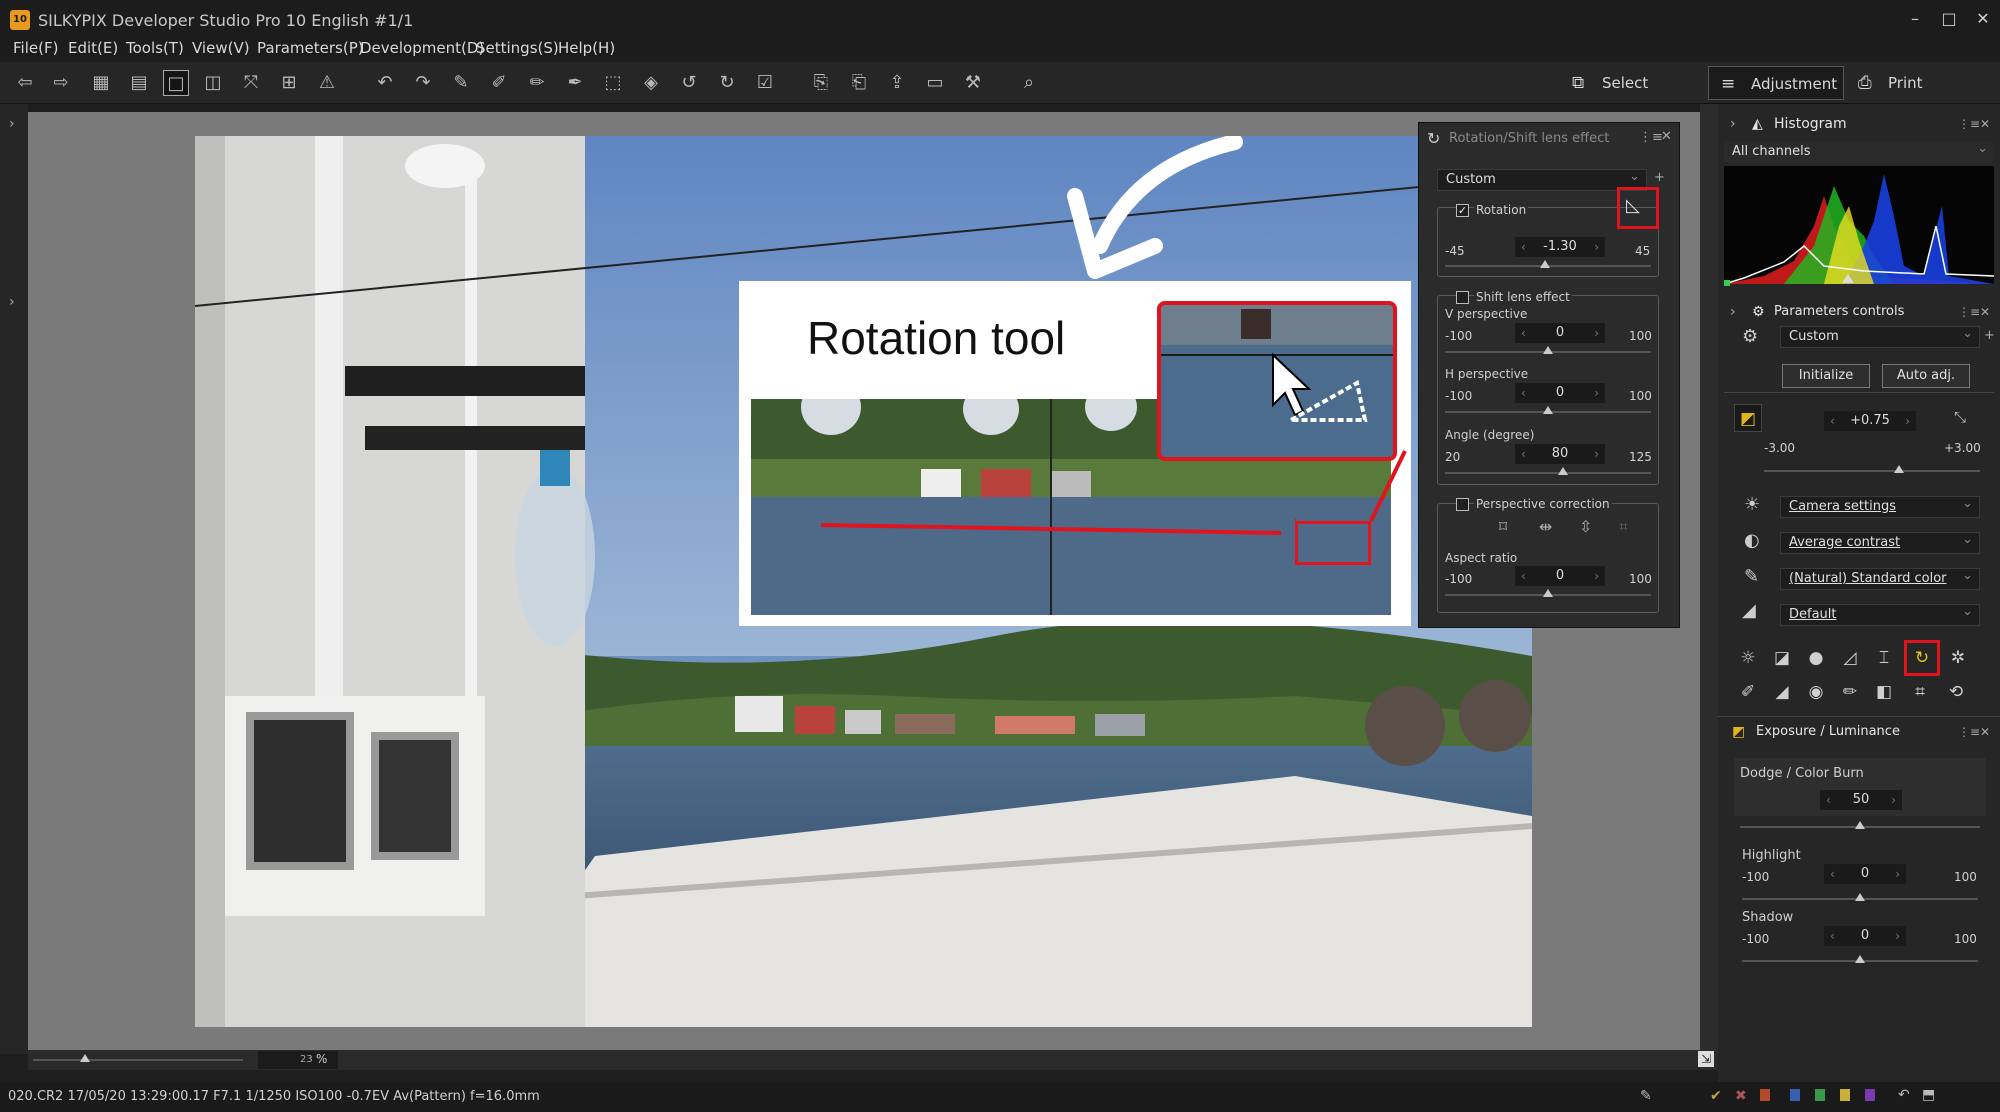 The image size is (2000, 1112). What do you see at coordinates (1462, 504) in the screenshot?
I see `perspective-correction-checkbox` at bounding box center [1462, 504].